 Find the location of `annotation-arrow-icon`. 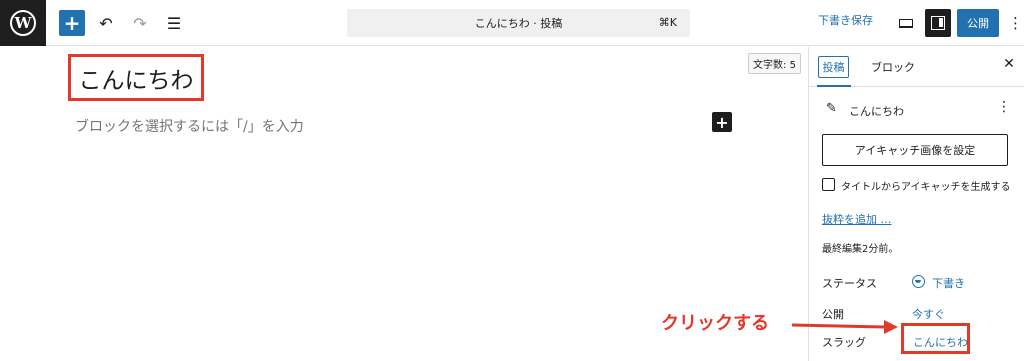

annotation-arrow-icon is located at coordinates (845, 327).